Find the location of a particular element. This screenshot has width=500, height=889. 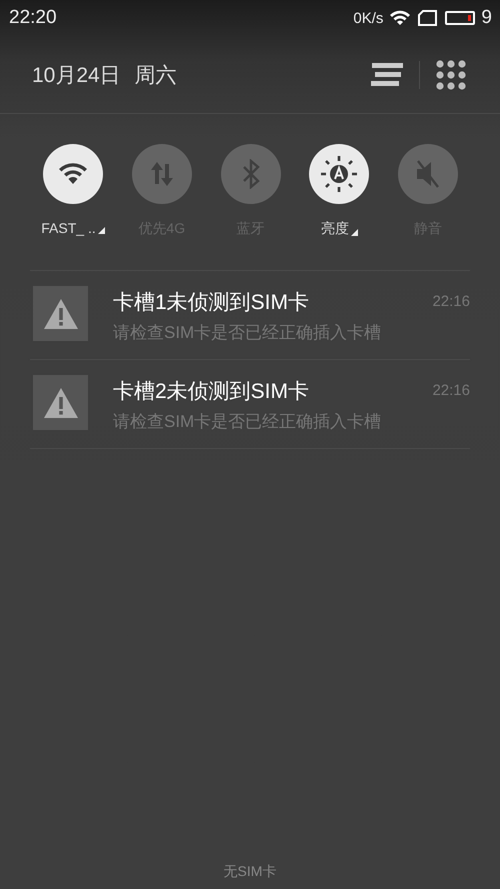

toggle-label: FAST_ .. is located at coordinates (68, 228).